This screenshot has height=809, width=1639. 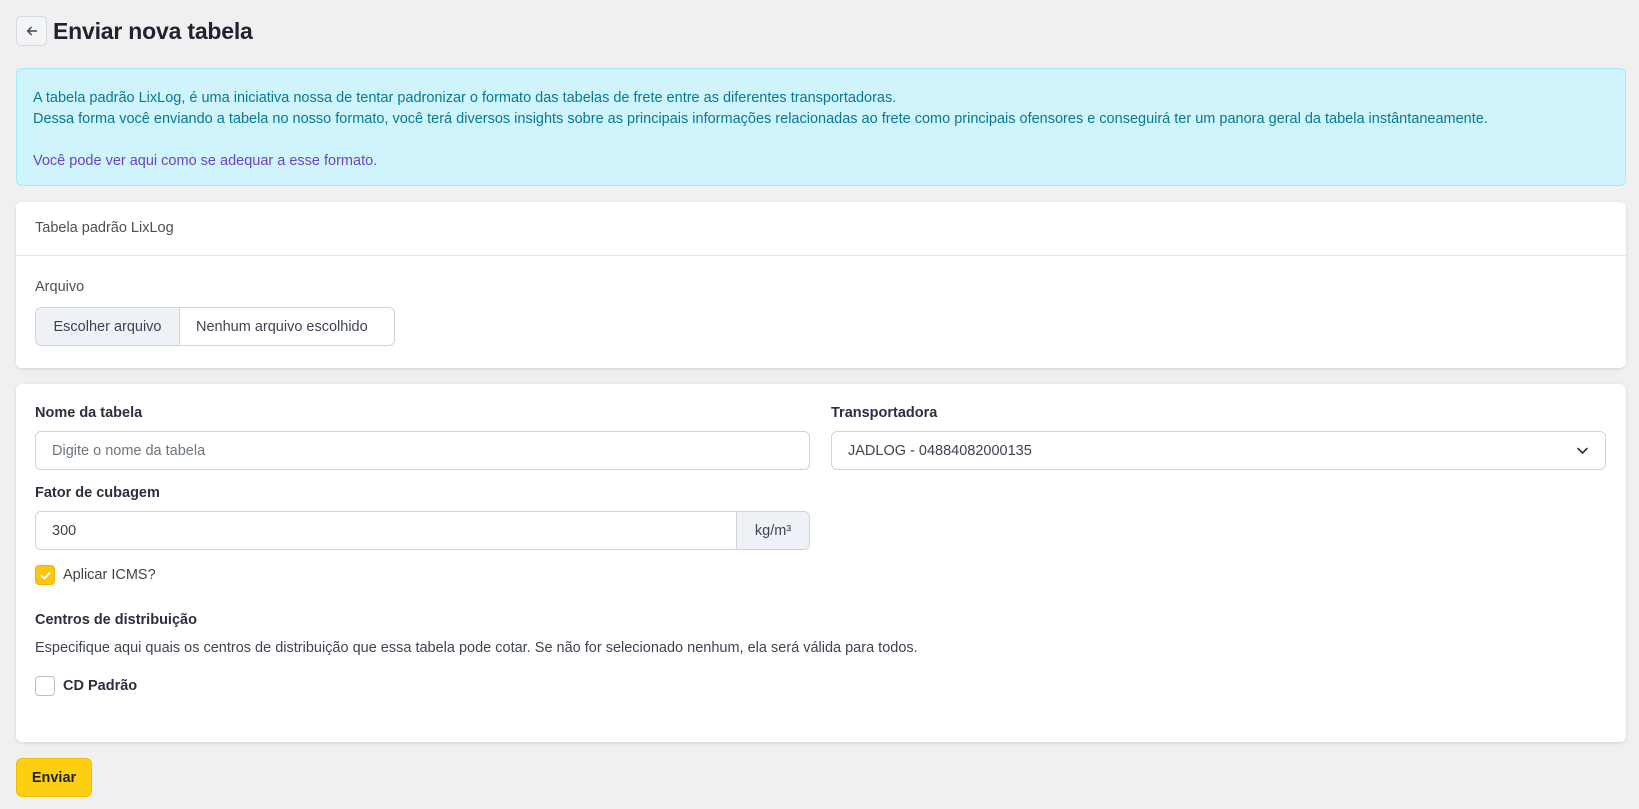 I want to click on cd-option-row: CD Padrão, so click(x=86, y=686).